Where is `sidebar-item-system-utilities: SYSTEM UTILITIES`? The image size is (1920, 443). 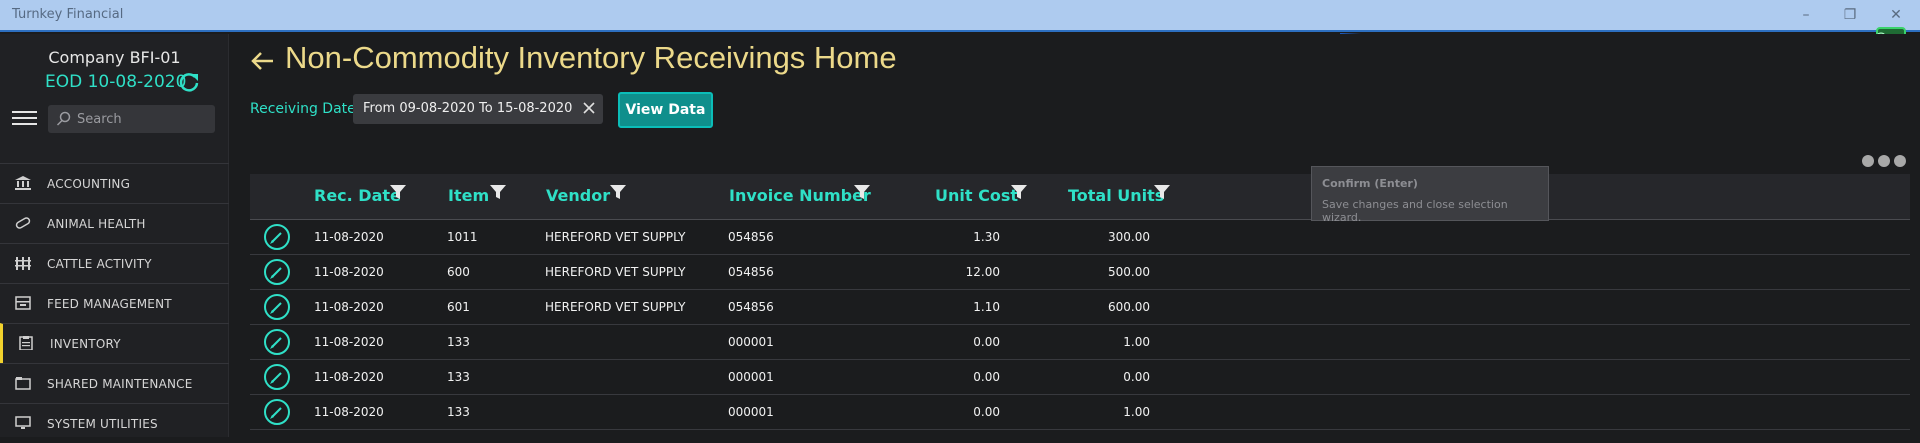
sidebar-item-system-utilities: SYSTEM UTILITIES is located at coordinates (114, 423).